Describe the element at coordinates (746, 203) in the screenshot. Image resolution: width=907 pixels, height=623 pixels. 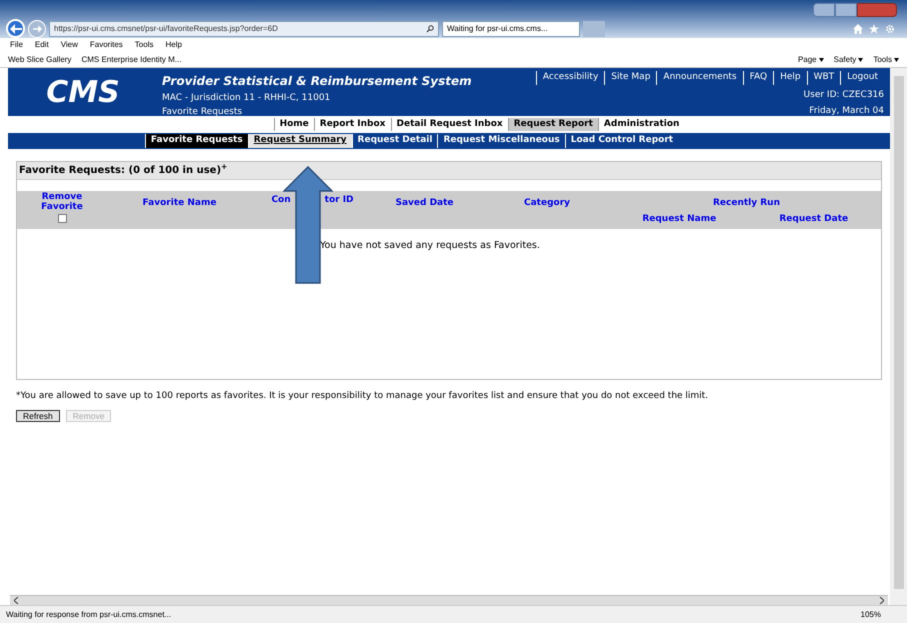
I see `column-group-header: Recently Run` at that location.